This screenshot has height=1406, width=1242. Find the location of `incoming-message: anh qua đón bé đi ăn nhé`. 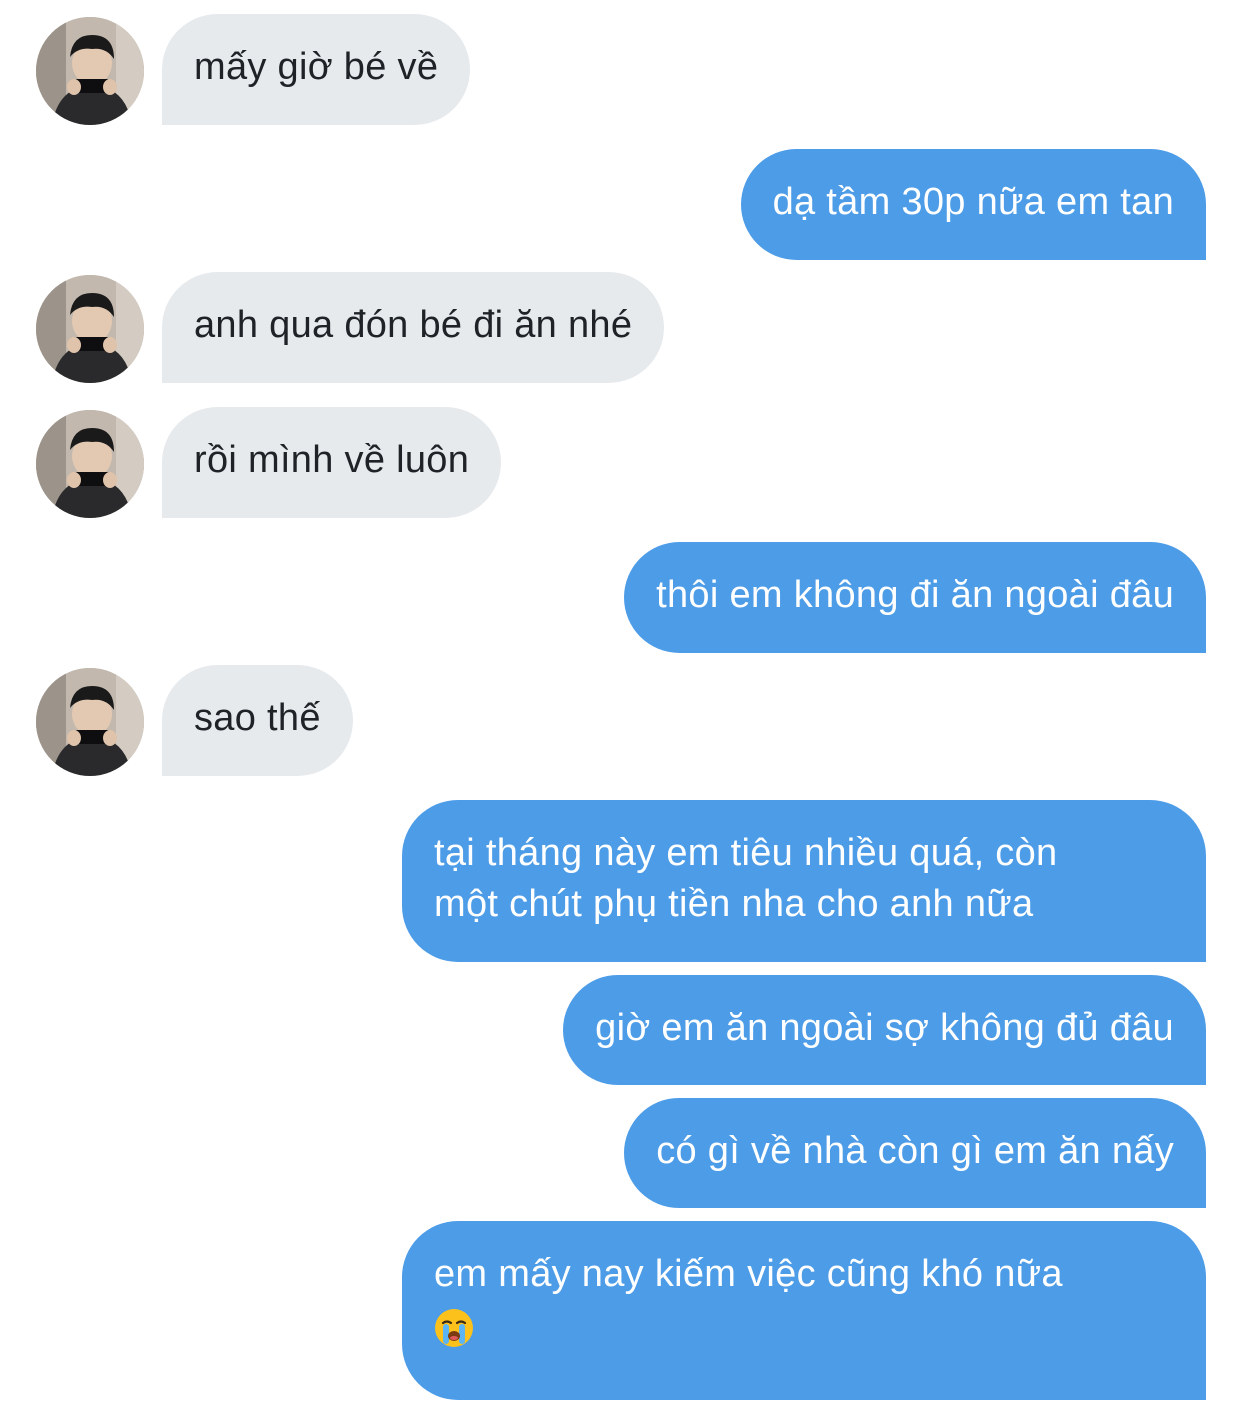

incoming-message: anh qua đón bé đi ăn nhé is located at coordinates (413, 327).